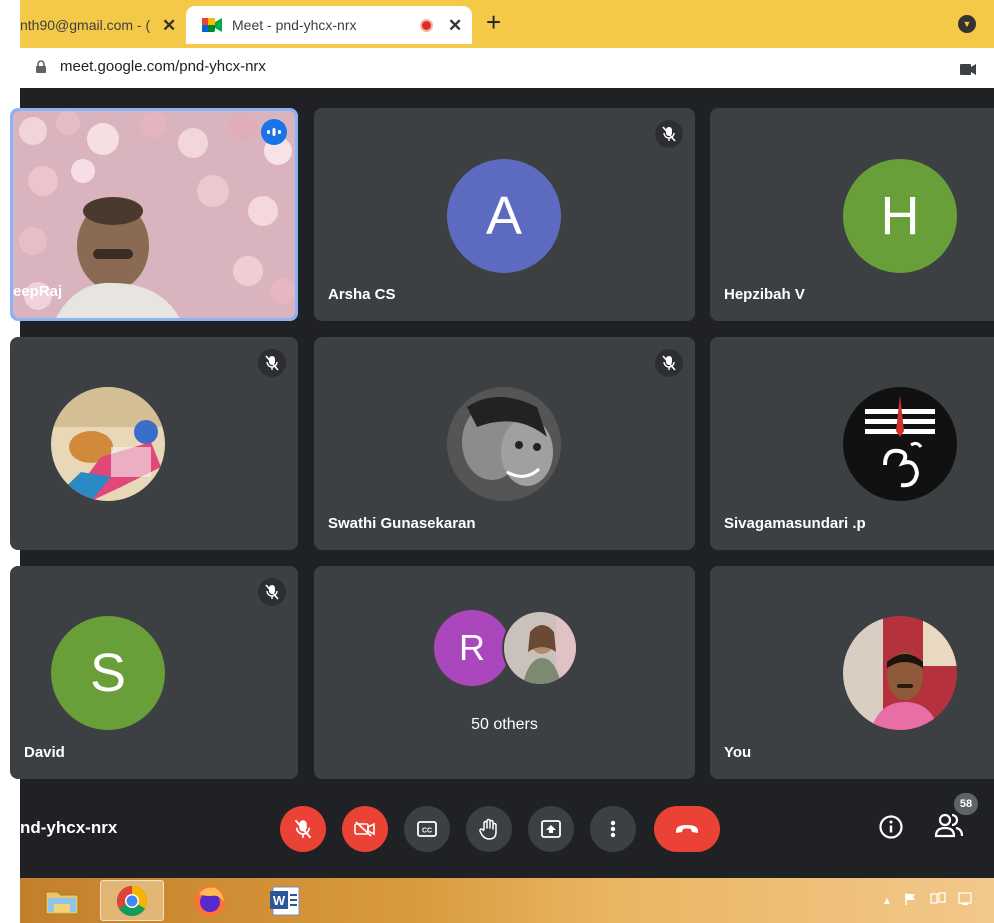 The height and width of the screenshot is (923, 994). What do you see at coordinates (210, 900) in the screenshot?
I see `firefox-taskbar-icon` at bounding box center [210, 900].